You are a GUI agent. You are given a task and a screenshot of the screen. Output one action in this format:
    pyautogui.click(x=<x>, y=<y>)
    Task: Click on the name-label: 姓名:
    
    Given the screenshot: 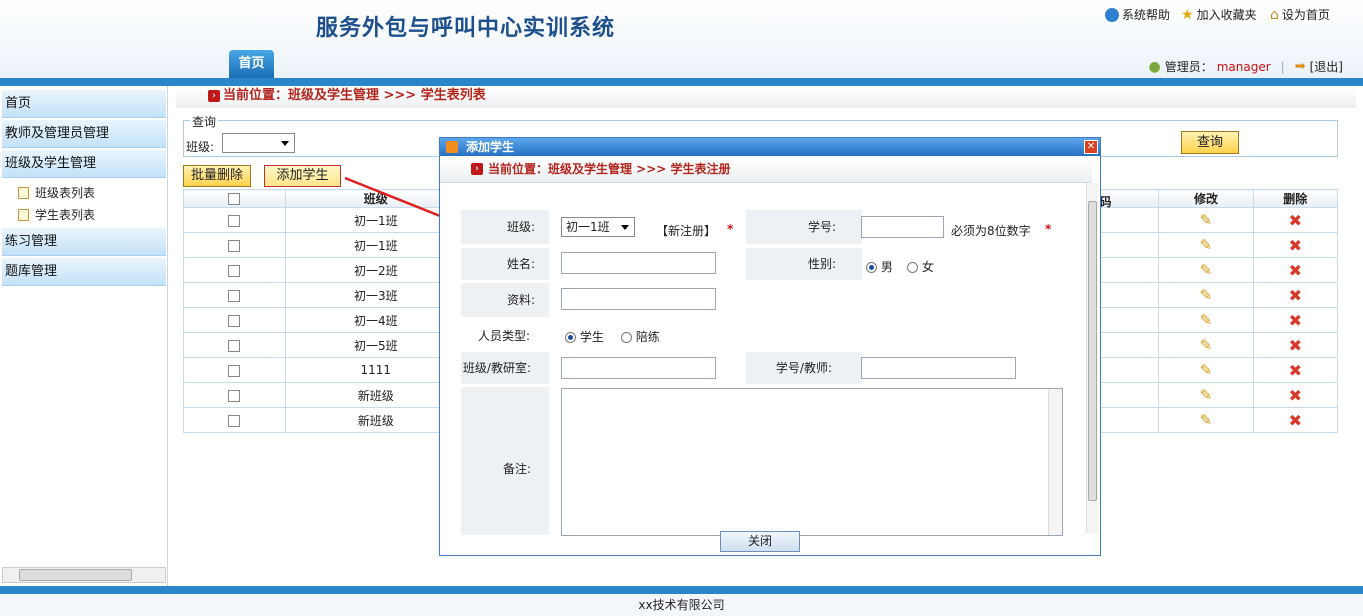 What is the action you would take?
    pyautogui.click(x=505, y=264)
    